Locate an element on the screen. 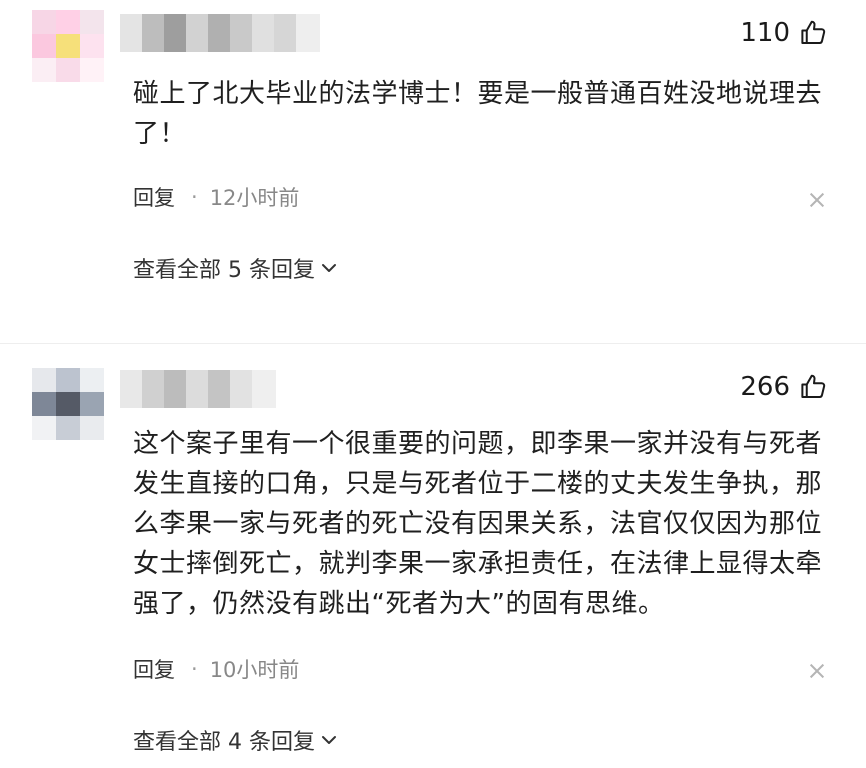  comment-meta: 回复 · 10小时前 is located at coordinates (216, 669).